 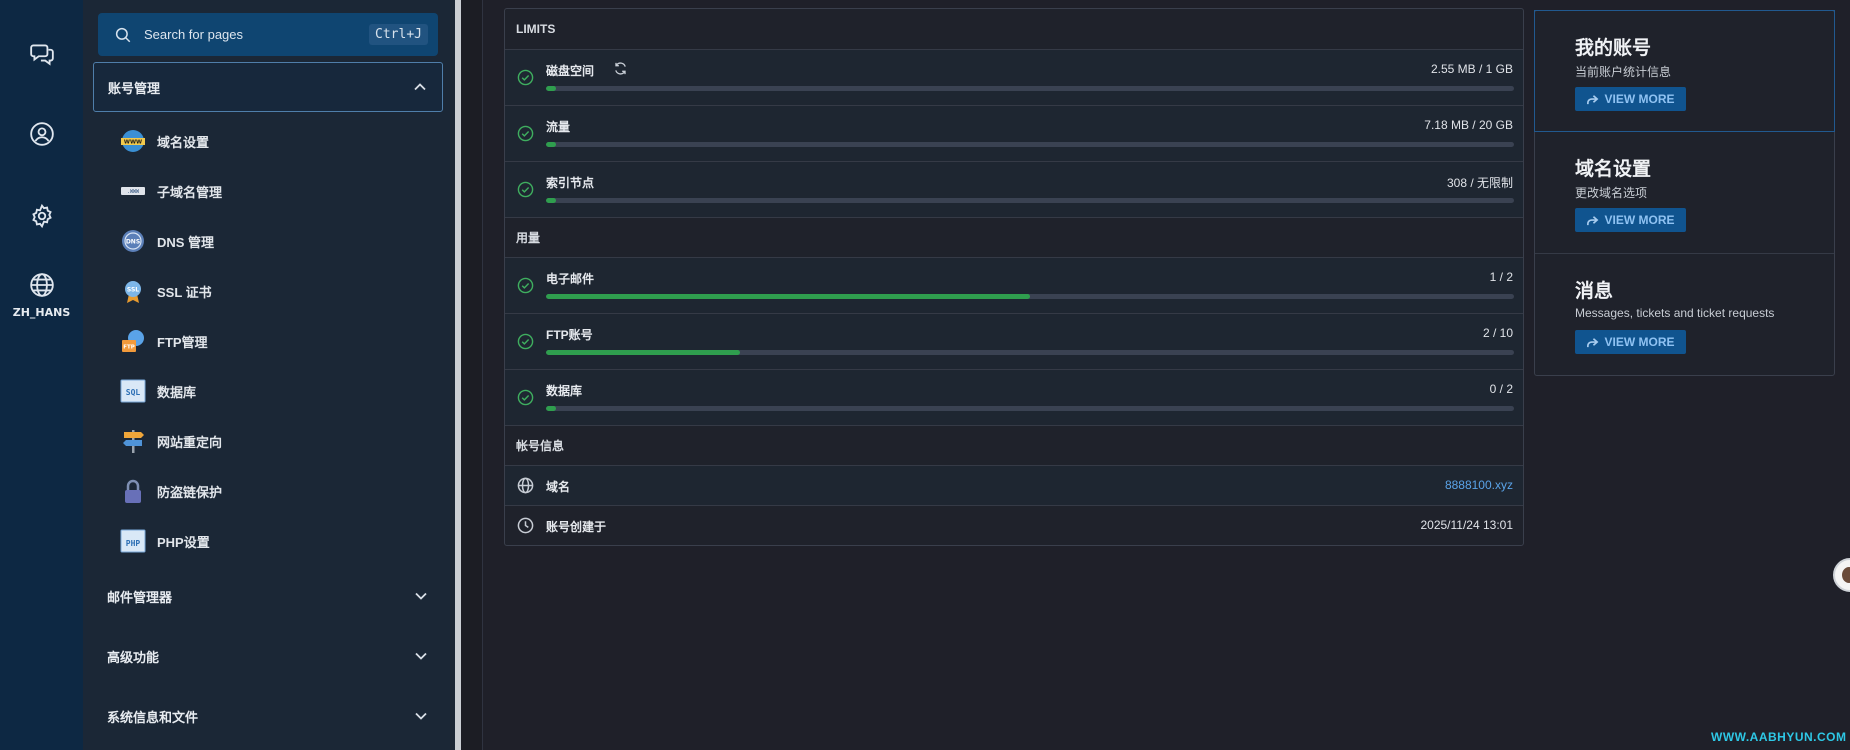 What do you see at coordinates (570, 279) in the screenshot?
I see `usage-name: 电子邮件` at bounding box center [570, 279].